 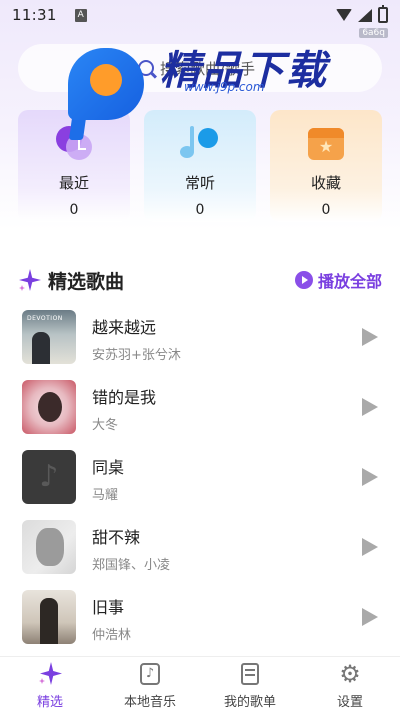 I want to click on card-favorites: ★ 收藏 0, so click(x=326, y=166).